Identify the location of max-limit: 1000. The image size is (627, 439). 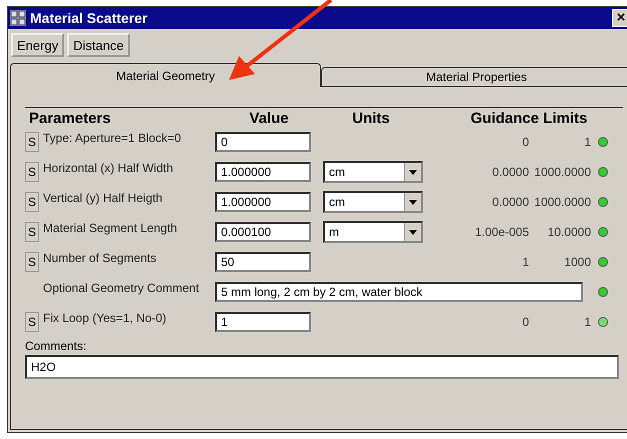
(577, 262).